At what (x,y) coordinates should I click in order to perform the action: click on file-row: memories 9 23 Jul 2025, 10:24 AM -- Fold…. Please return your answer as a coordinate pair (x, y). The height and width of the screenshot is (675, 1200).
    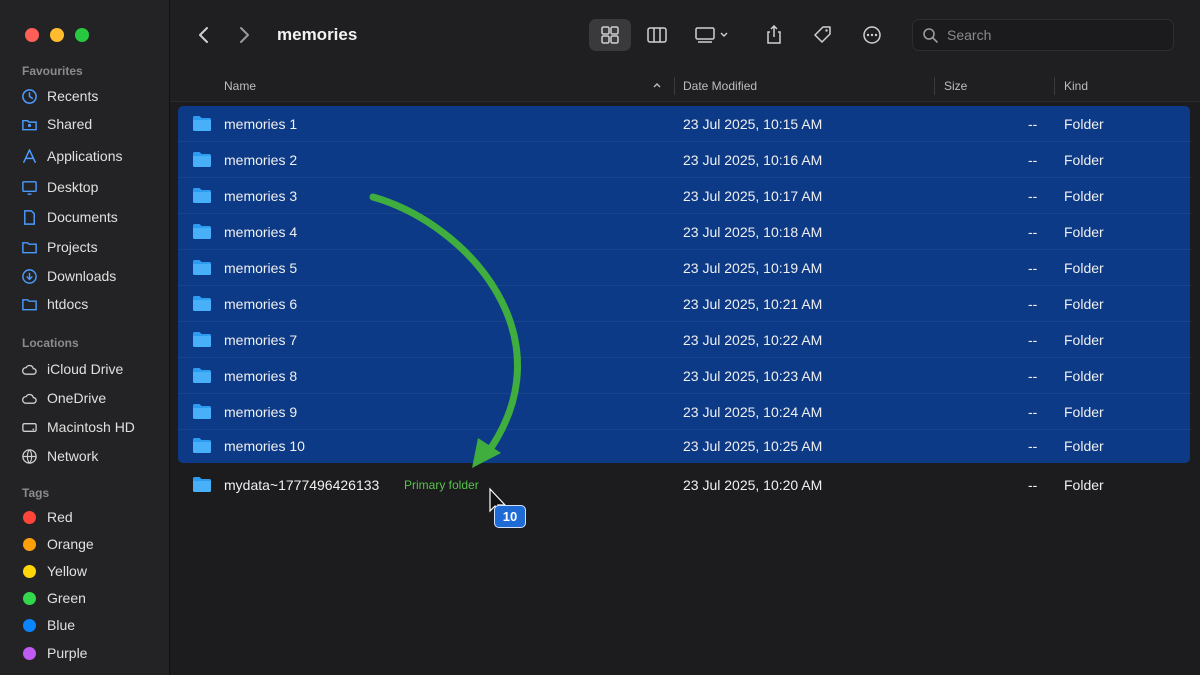
    Looking at the image, I should click on (685, 412).